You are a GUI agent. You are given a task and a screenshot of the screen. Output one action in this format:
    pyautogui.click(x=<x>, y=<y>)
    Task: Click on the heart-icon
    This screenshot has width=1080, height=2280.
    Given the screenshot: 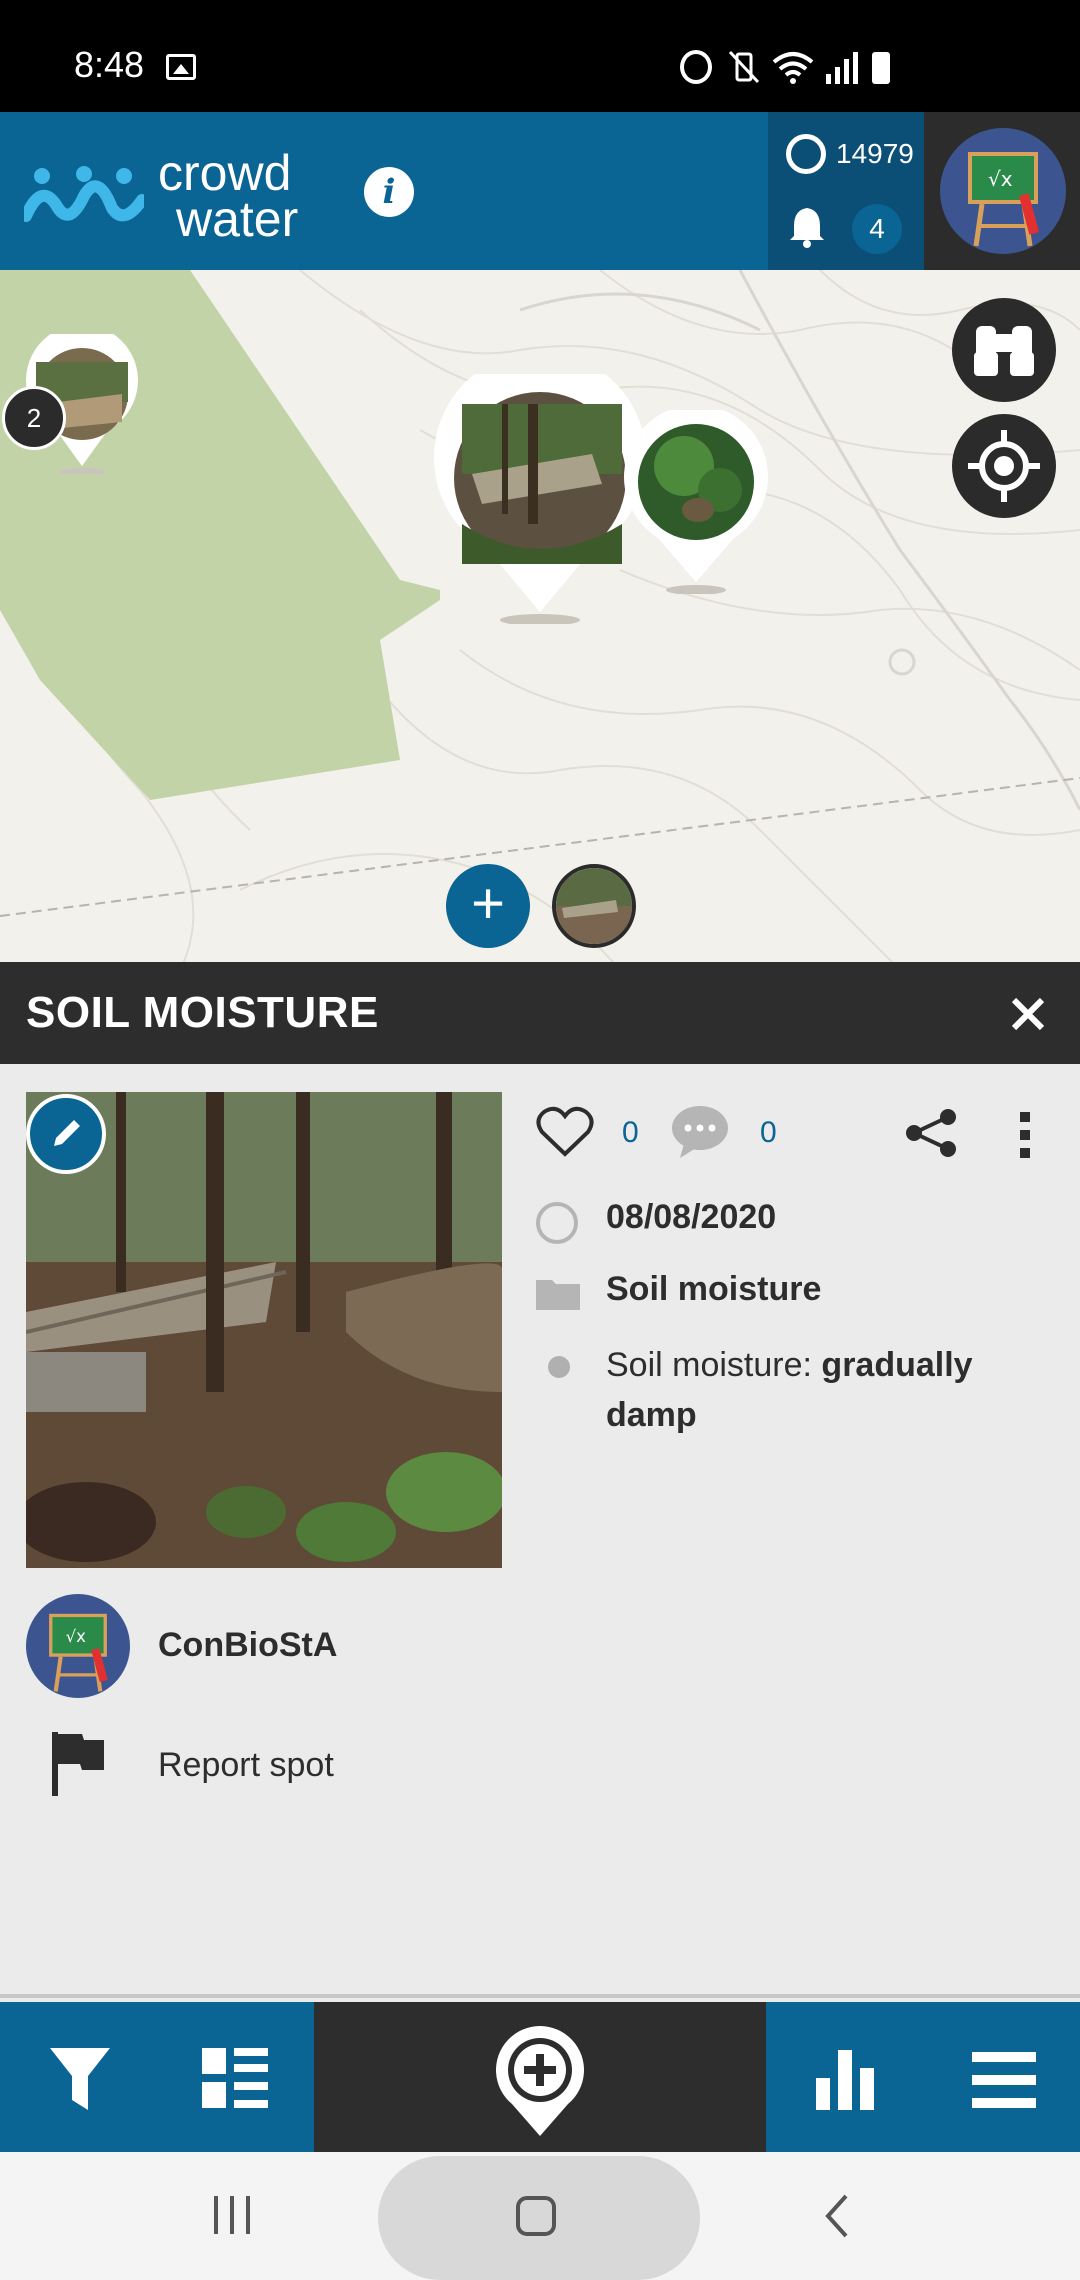 What is the action you would take?
    pyautogui.click(x=565, y=1131)
    